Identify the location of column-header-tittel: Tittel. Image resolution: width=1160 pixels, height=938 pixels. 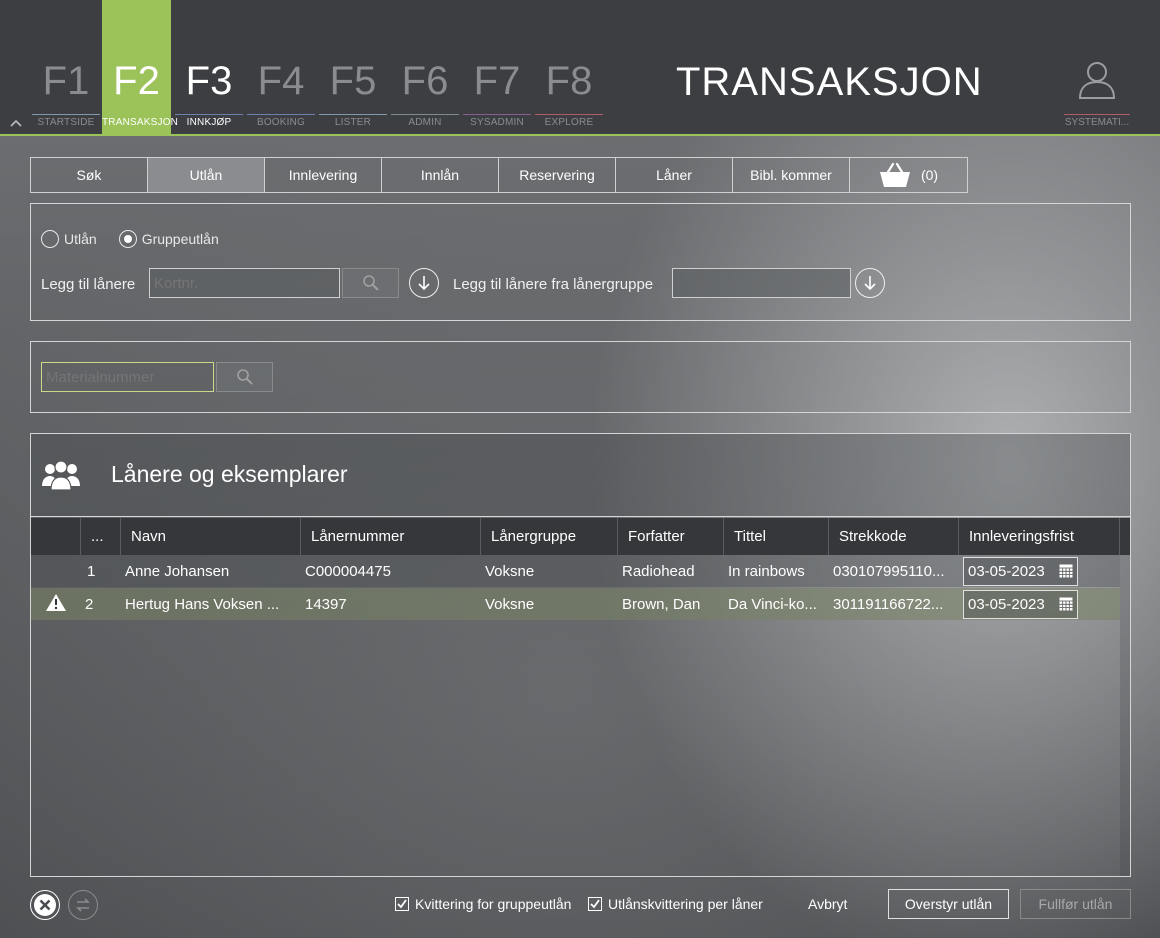
(776, 536).